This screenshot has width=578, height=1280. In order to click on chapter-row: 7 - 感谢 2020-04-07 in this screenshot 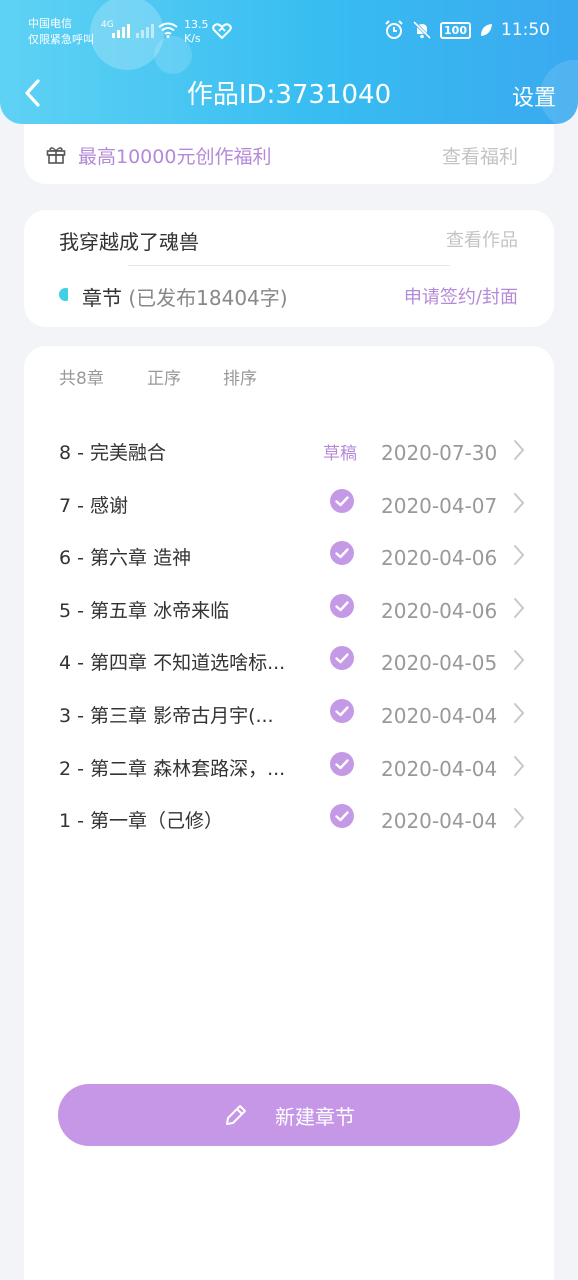, I will do `click(289, 503)`.